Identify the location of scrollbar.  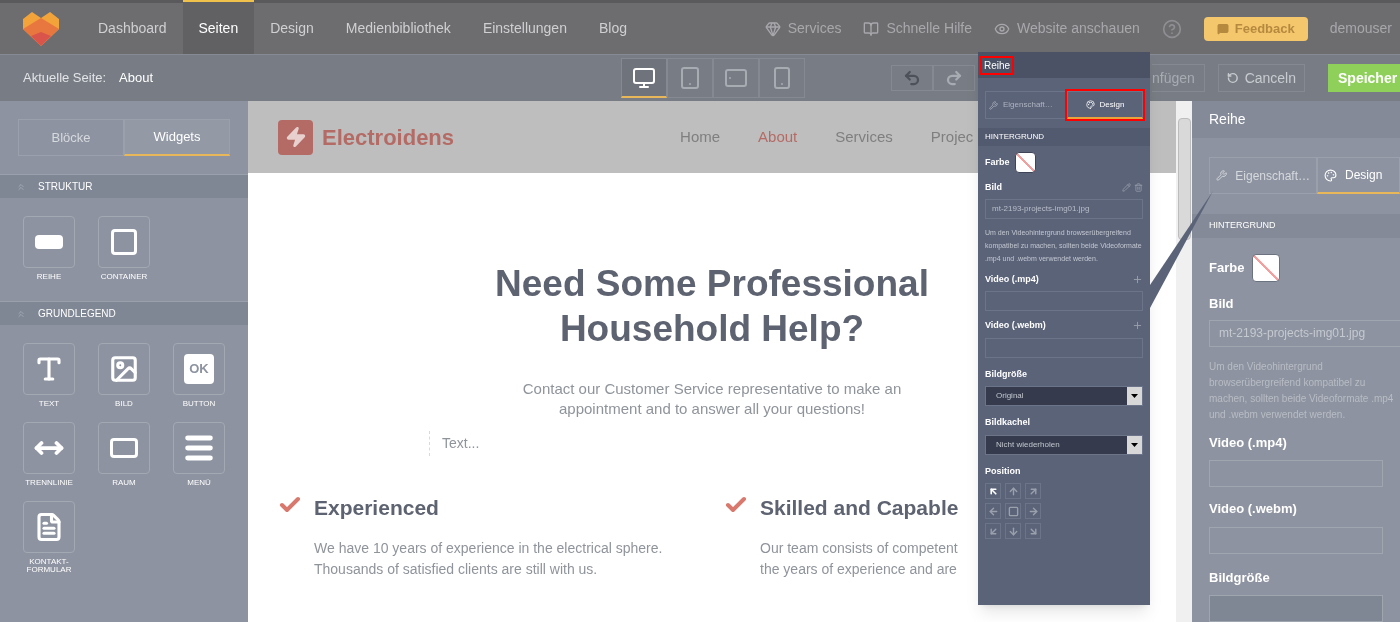
(1184, 361).